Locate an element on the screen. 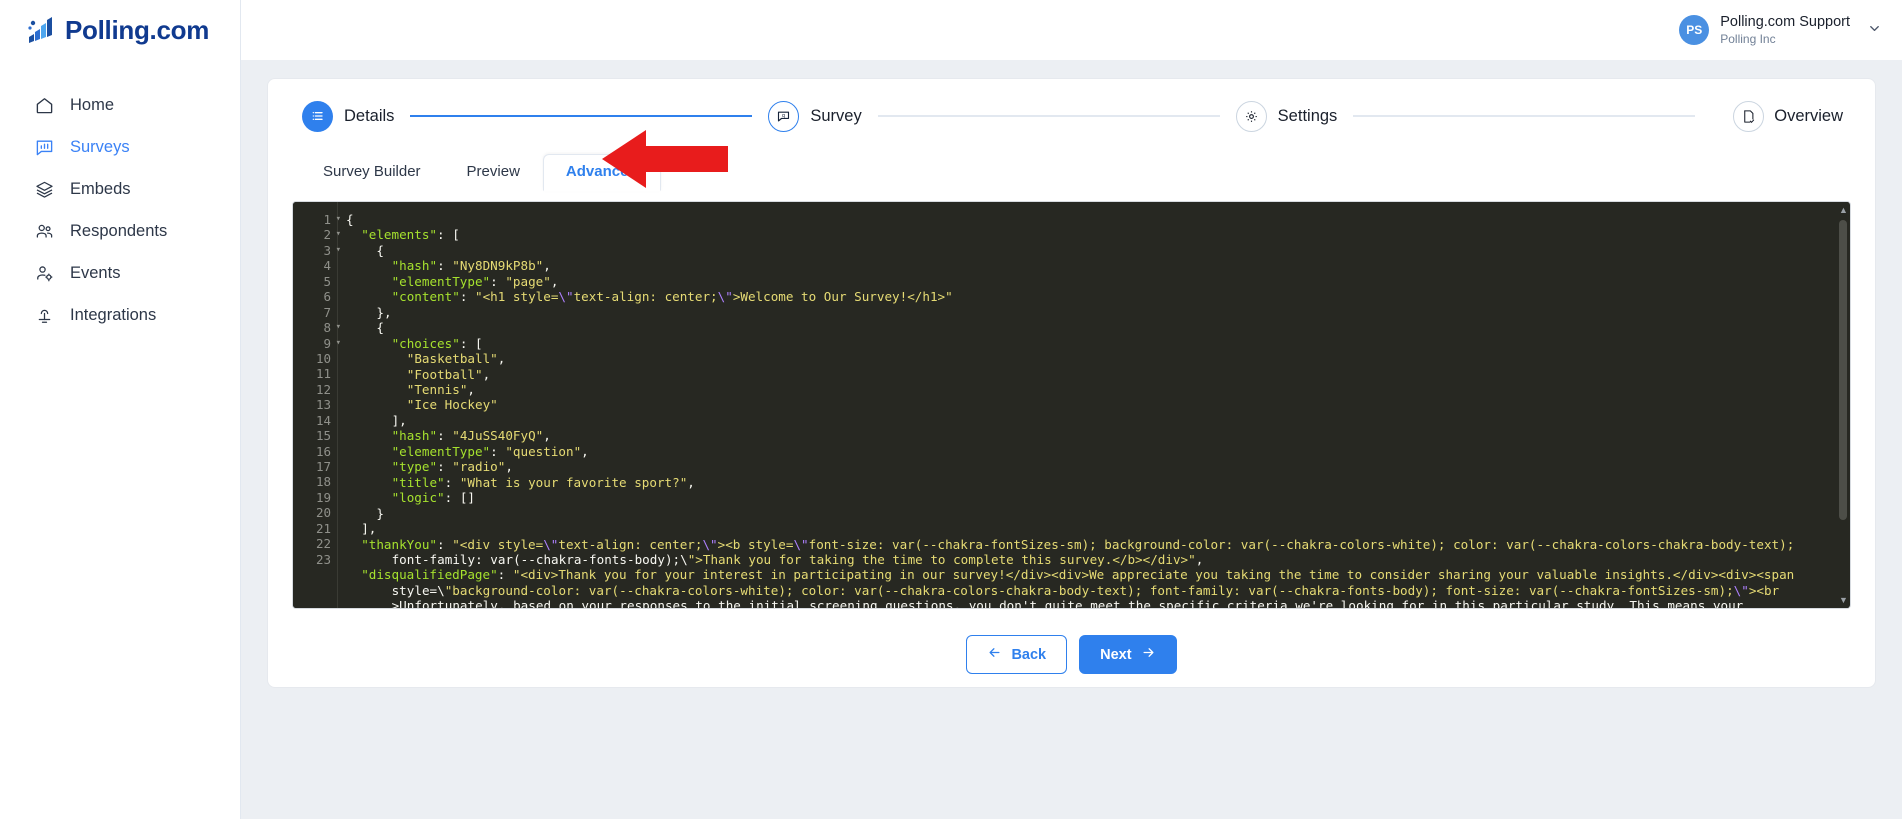 This screenshot has height=819, width=1902. account-info: Polling.com Support Polling Inc is located at coordinates (1785, 29).